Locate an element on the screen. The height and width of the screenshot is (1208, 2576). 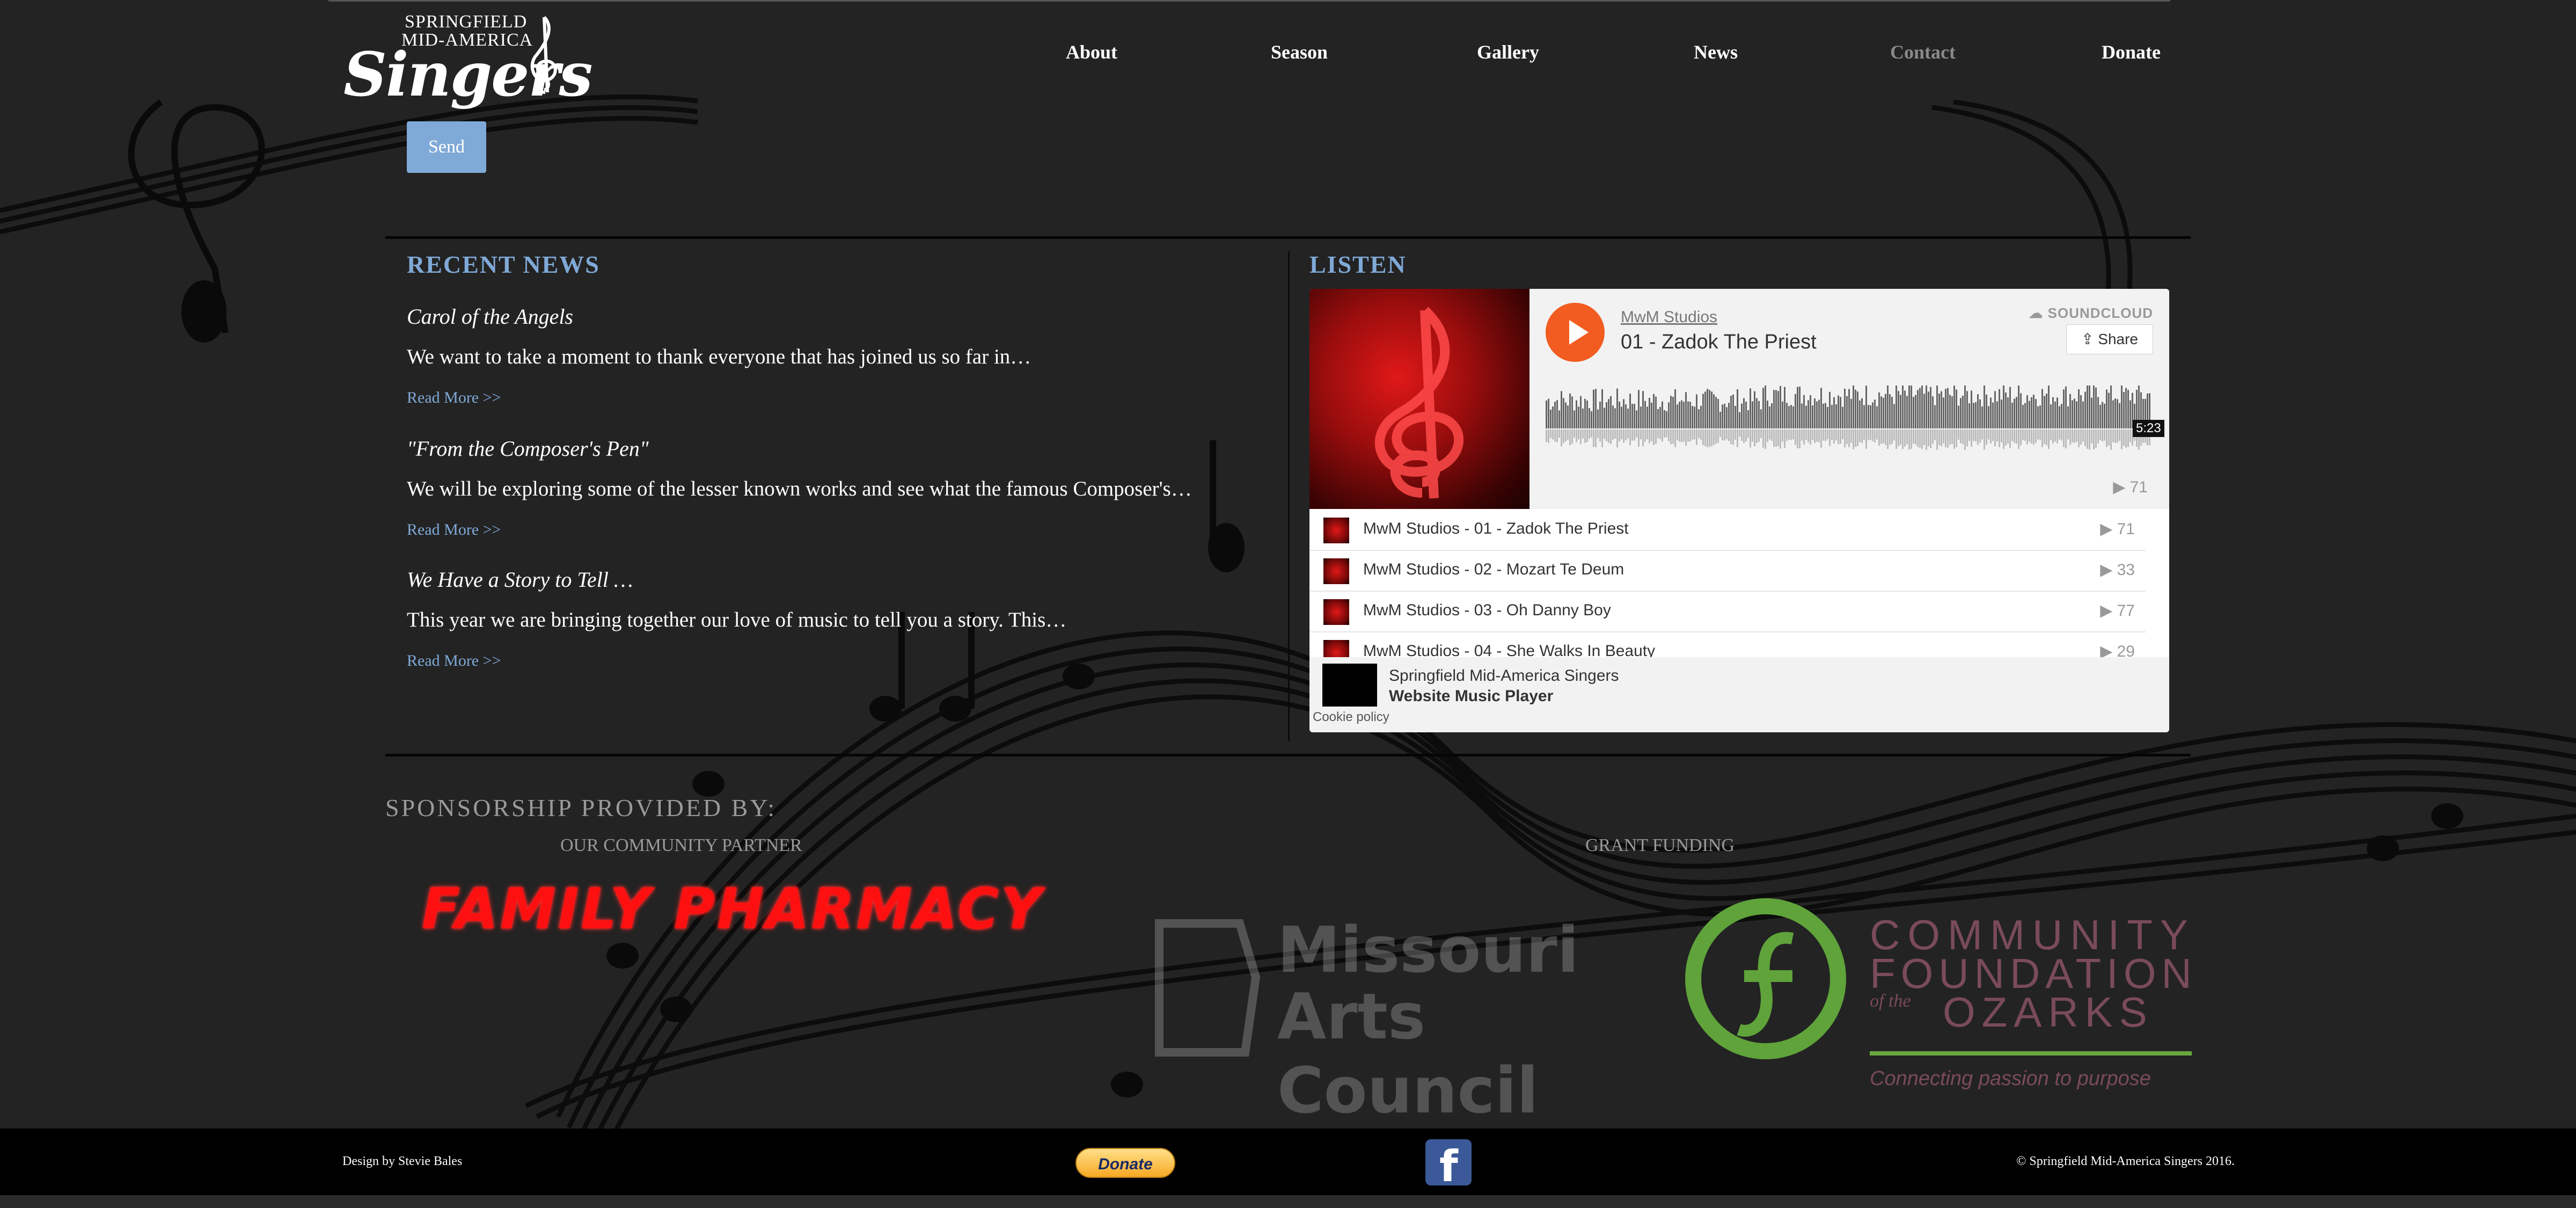
site-logo: SPRINGFIELD MID-AMERICA Singers is located at coordinates (466, 61).